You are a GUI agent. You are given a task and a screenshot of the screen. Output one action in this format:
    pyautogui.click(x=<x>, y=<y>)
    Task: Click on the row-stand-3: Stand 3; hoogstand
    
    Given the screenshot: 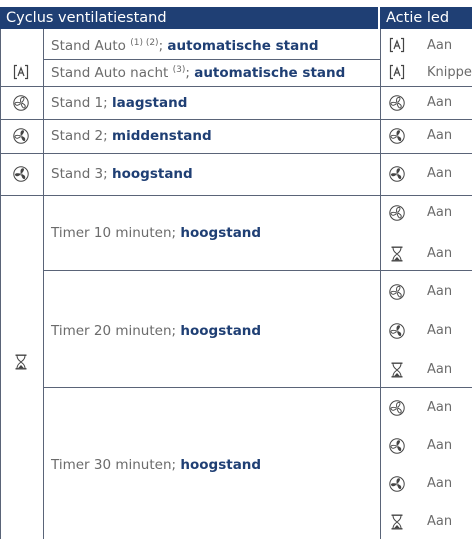 What is the action you would take?
    pyautogui.click(x=122, y=174)
    